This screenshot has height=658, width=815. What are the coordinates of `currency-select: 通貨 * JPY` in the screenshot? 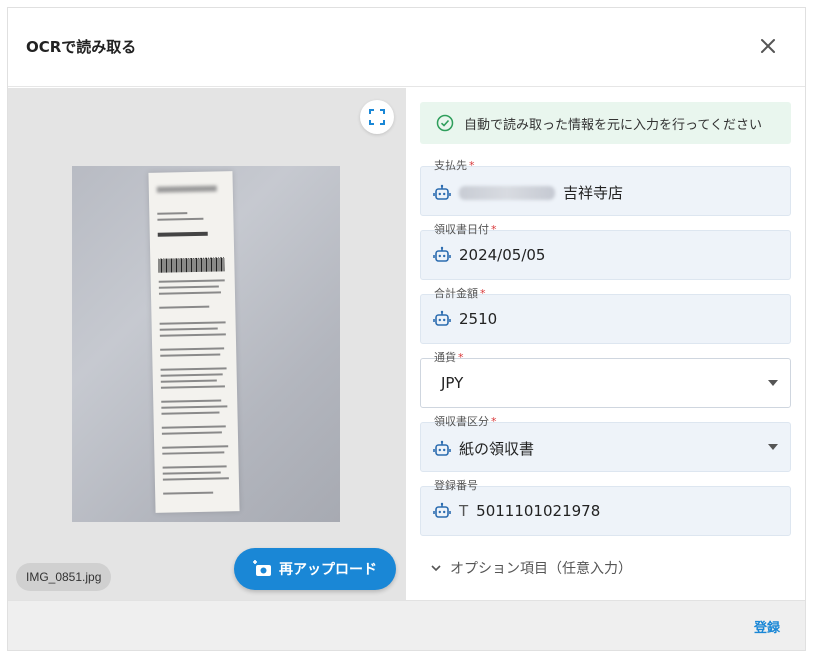 It's located at (605, 379).